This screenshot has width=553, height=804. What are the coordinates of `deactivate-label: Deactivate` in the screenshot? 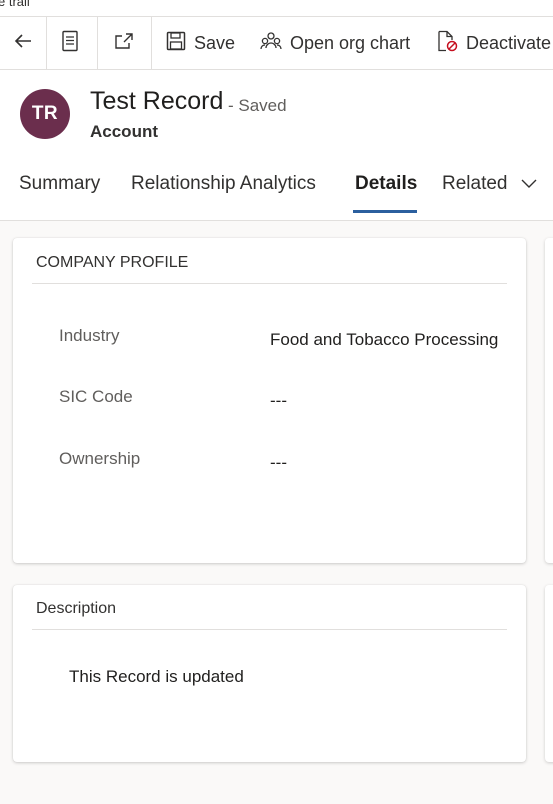 It's located at (509, 42).